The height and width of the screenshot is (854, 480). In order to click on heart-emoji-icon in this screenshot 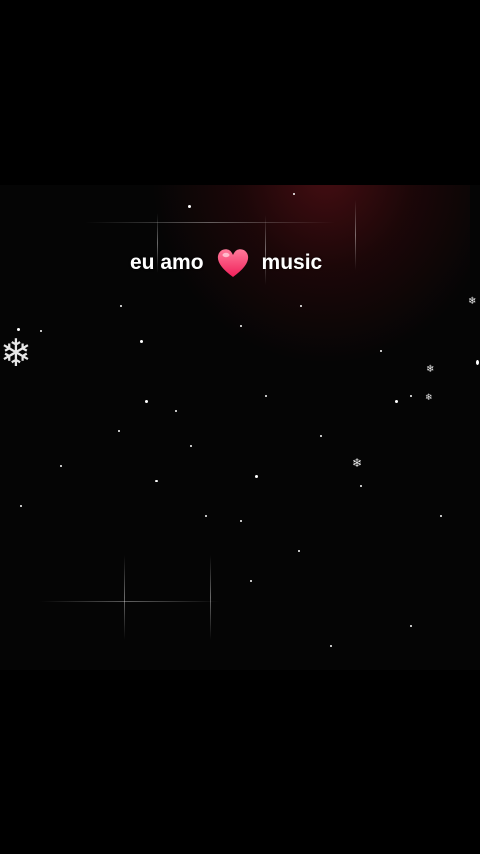, I will do `click(232, 263)`.